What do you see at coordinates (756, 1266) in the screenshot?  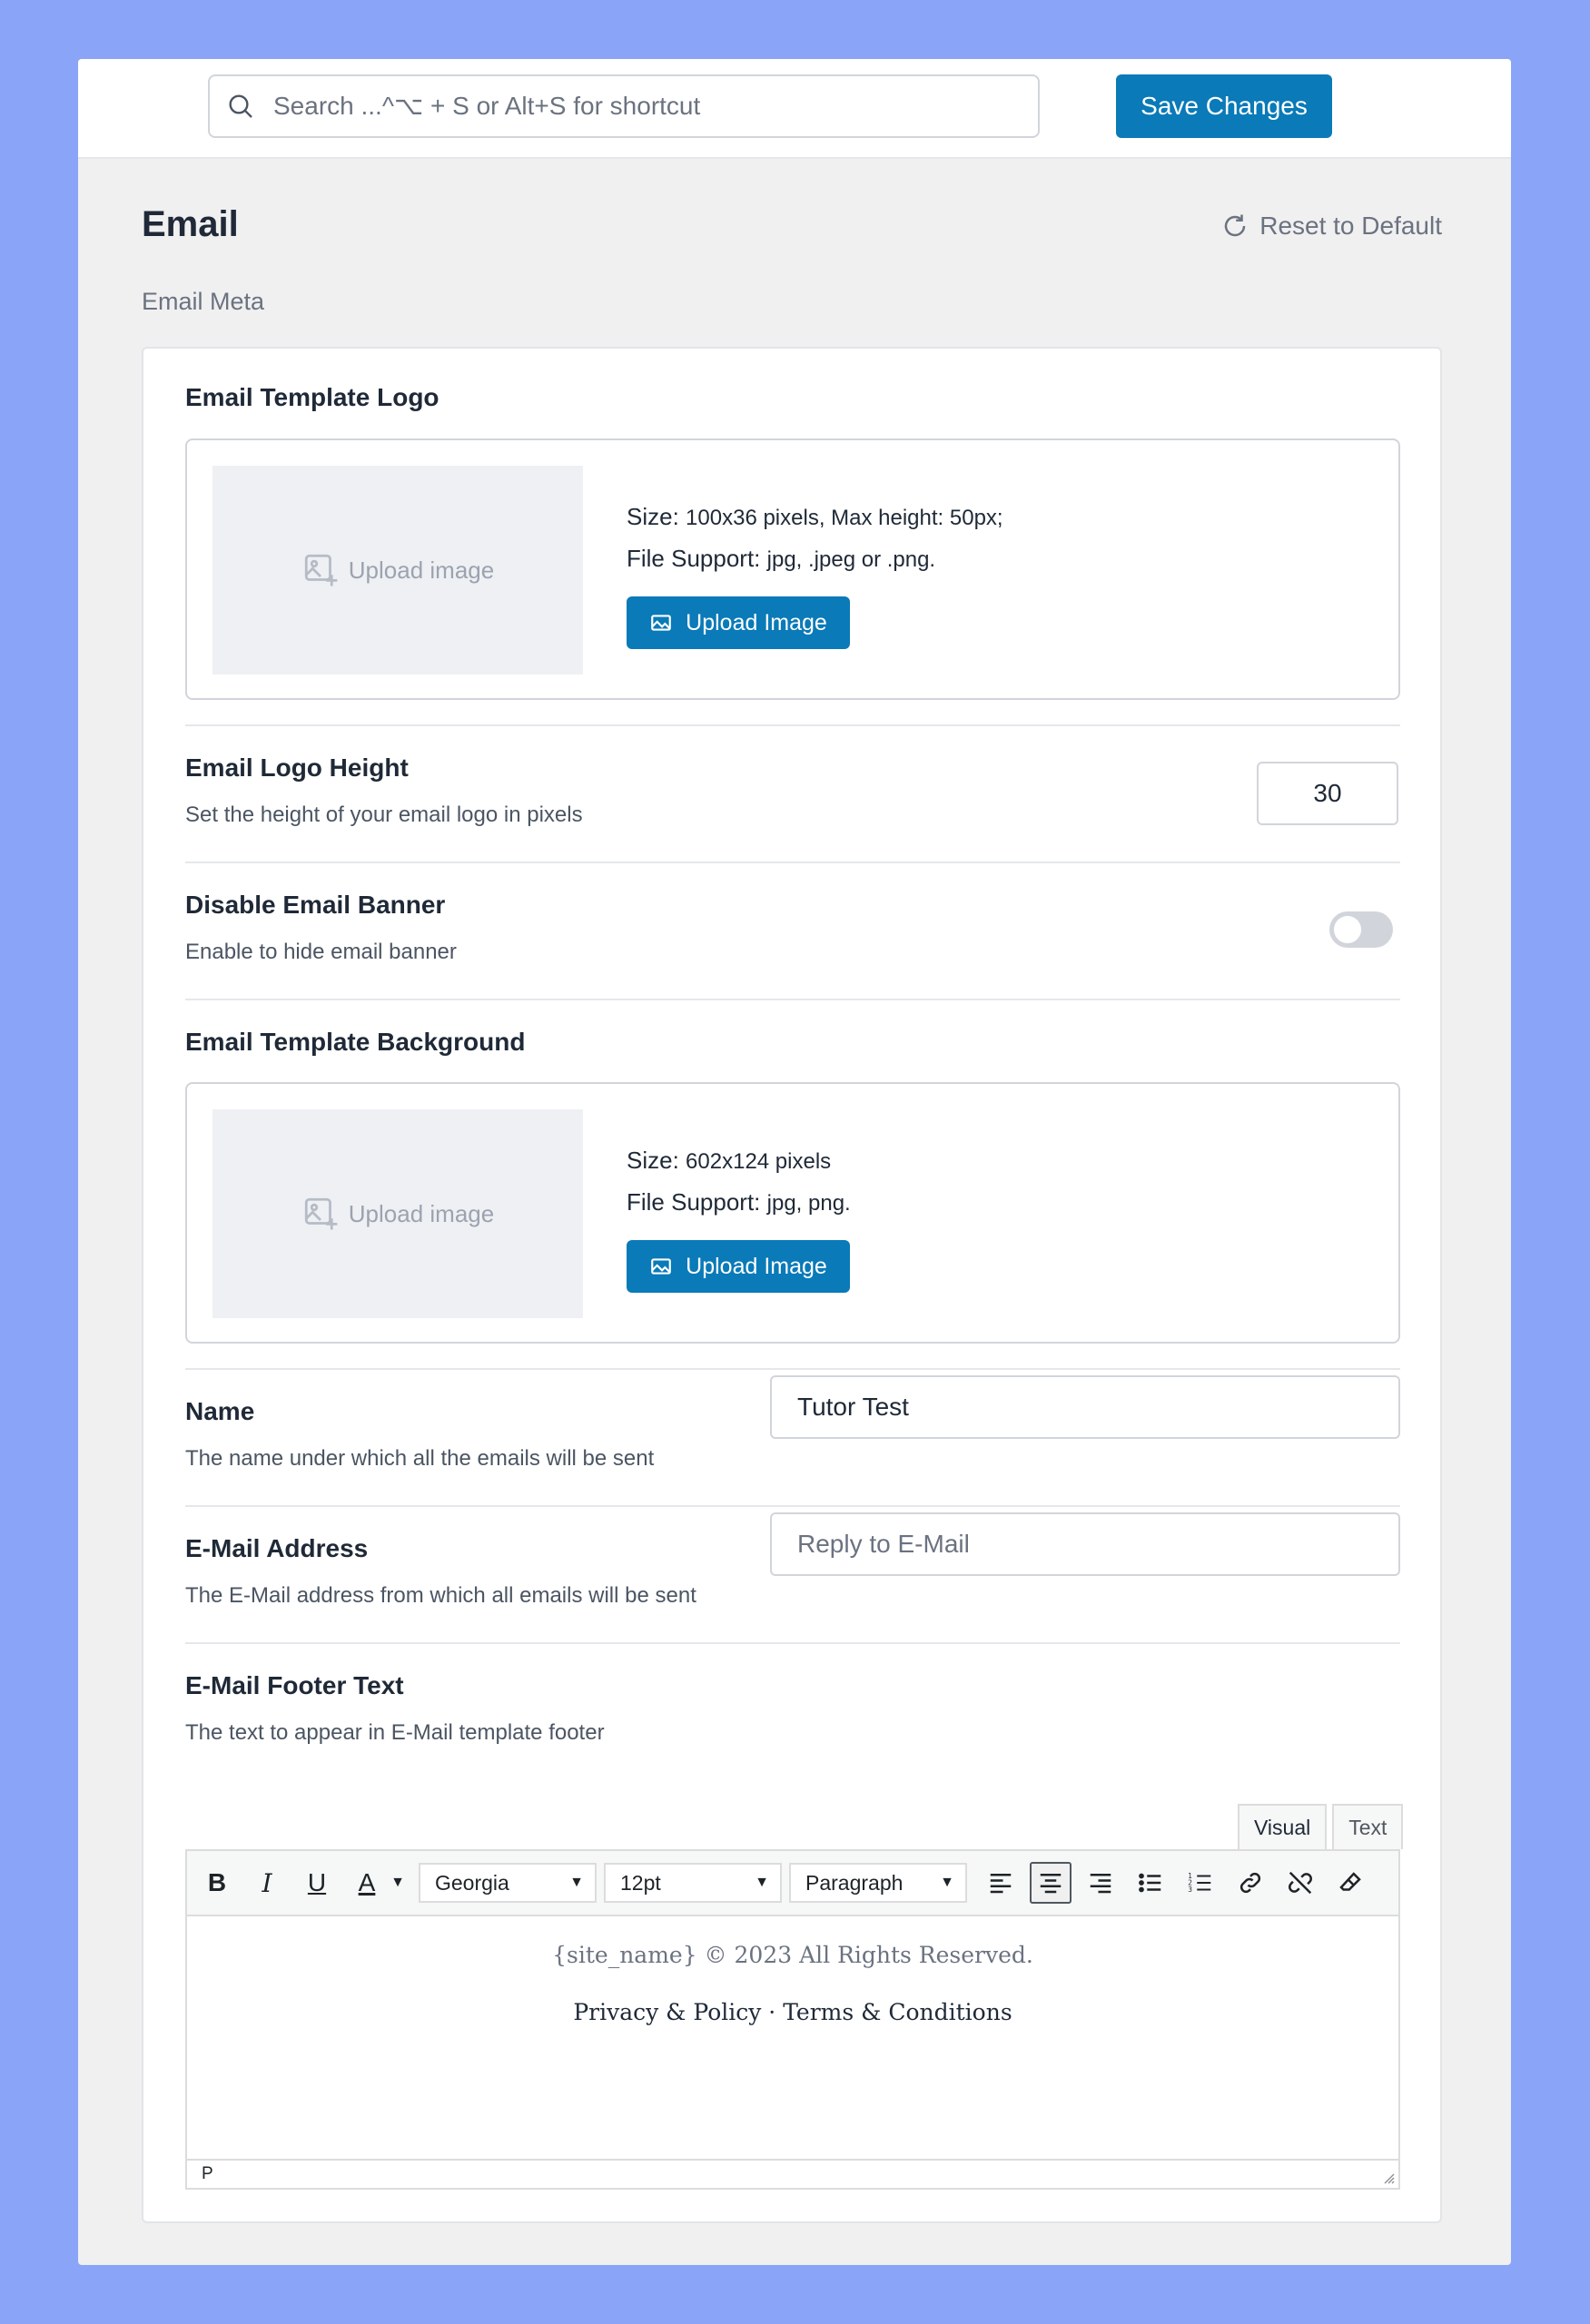 I see `background-upload-button-label: Upload Image` at bounding box center [756, 1266].